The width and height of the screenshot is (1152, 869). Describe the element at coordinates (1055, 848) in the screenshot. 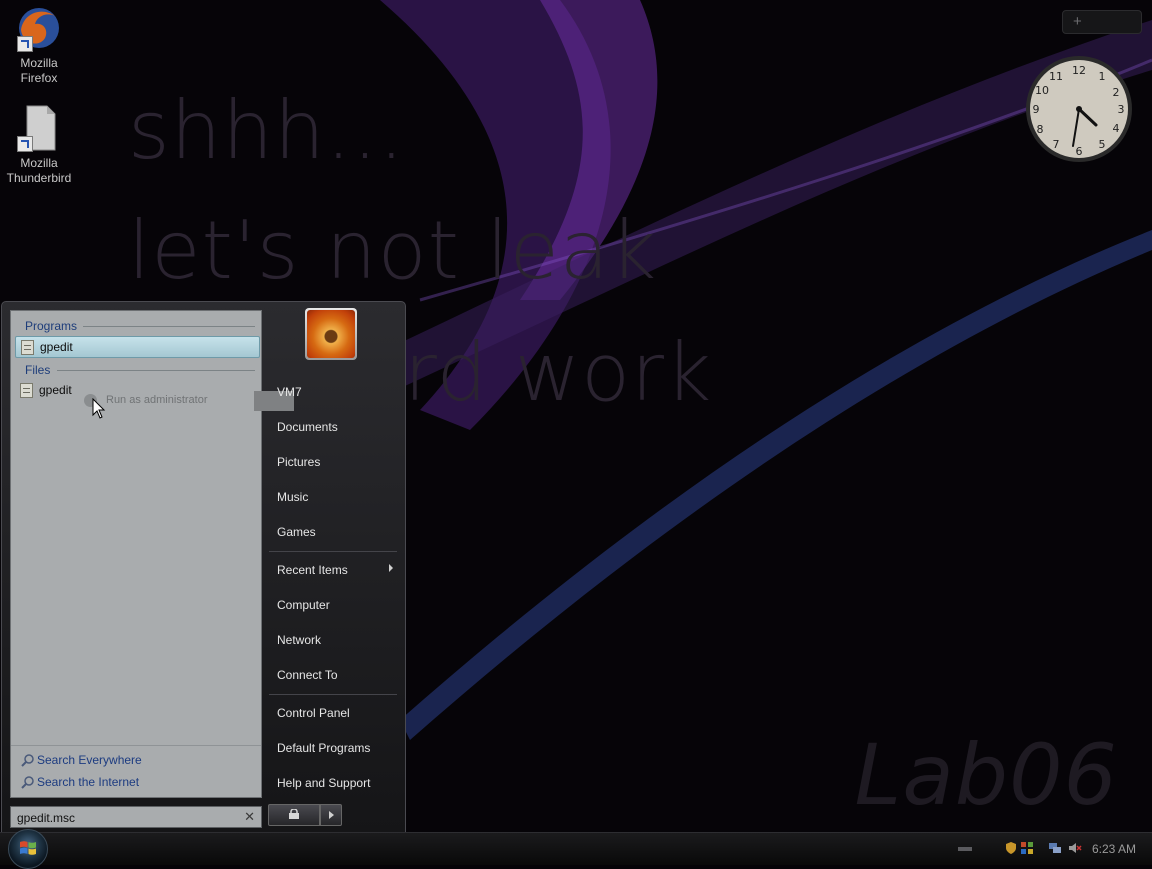

I see `network-icon` at that location.